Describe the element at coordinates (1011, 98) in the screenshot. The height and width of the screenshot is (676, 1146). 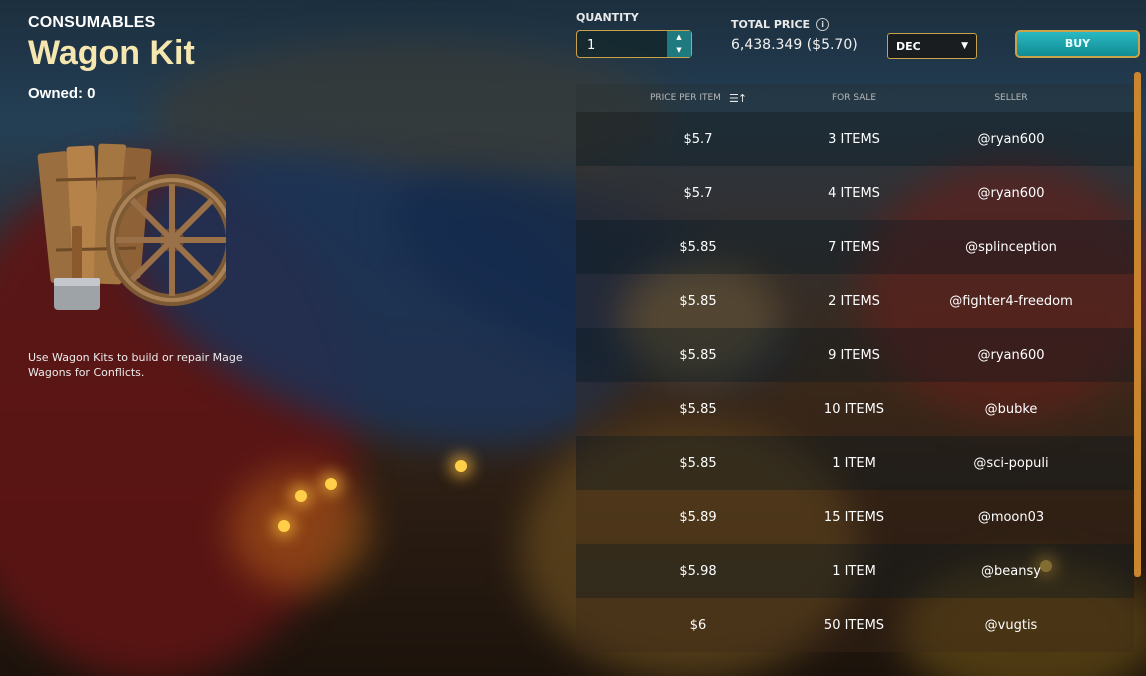
I see `seller-column-header: SELLER` at that location.